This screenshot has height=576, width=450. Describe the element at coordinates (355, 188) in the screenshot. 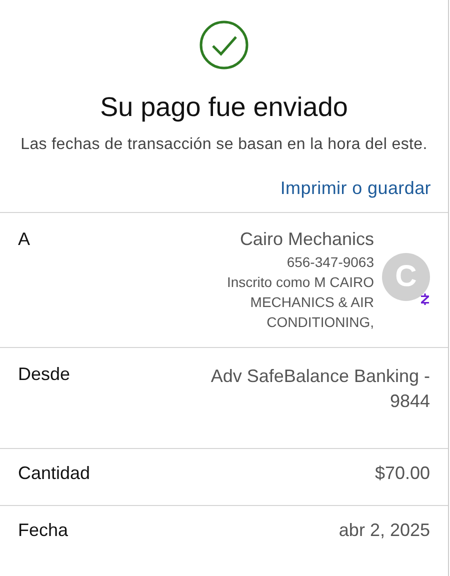

I see `print-save-link: Imprimir o guardar` at that location.